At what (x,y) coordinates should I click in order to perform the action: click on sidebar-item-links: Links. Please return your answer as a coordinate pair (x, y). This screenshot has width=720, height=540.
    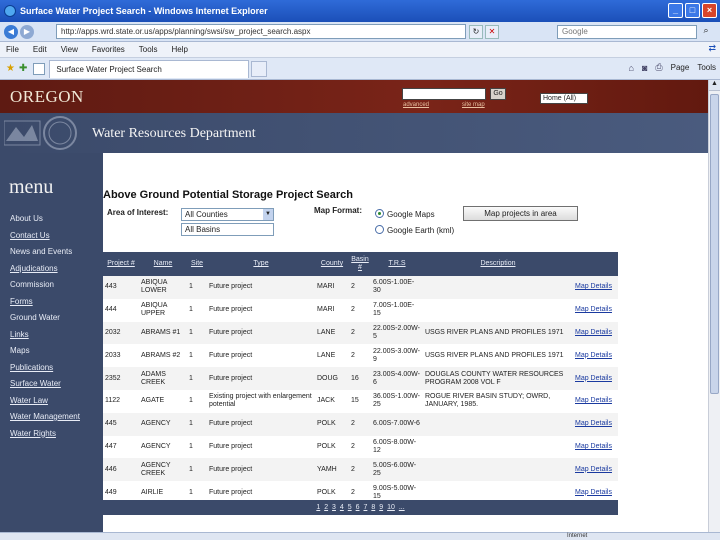
    Looking at the image, I should click on (45, 335).